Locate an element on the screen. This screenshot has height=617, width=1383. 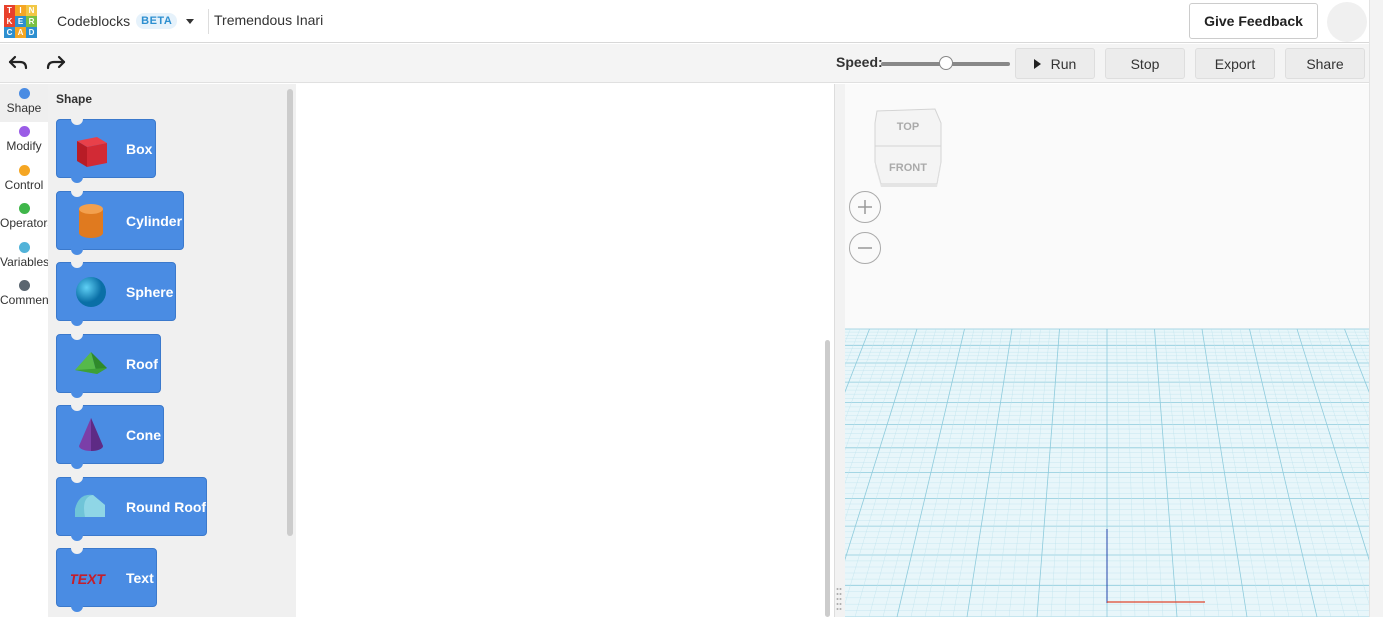
page-scrollbar is located at coordinates (1376, 308).